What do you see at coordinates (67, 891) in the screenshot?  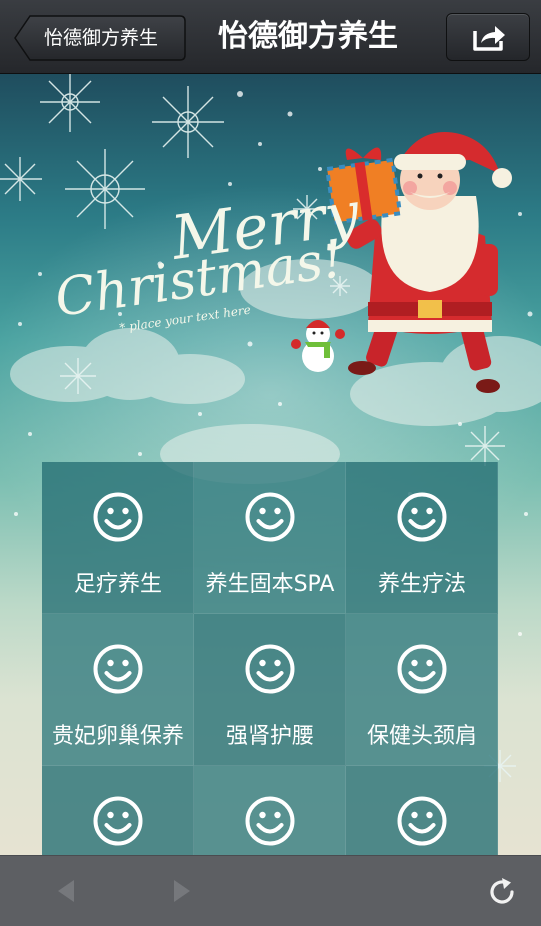 I see `triangle-left-icon` at bounding box center [67, 891].